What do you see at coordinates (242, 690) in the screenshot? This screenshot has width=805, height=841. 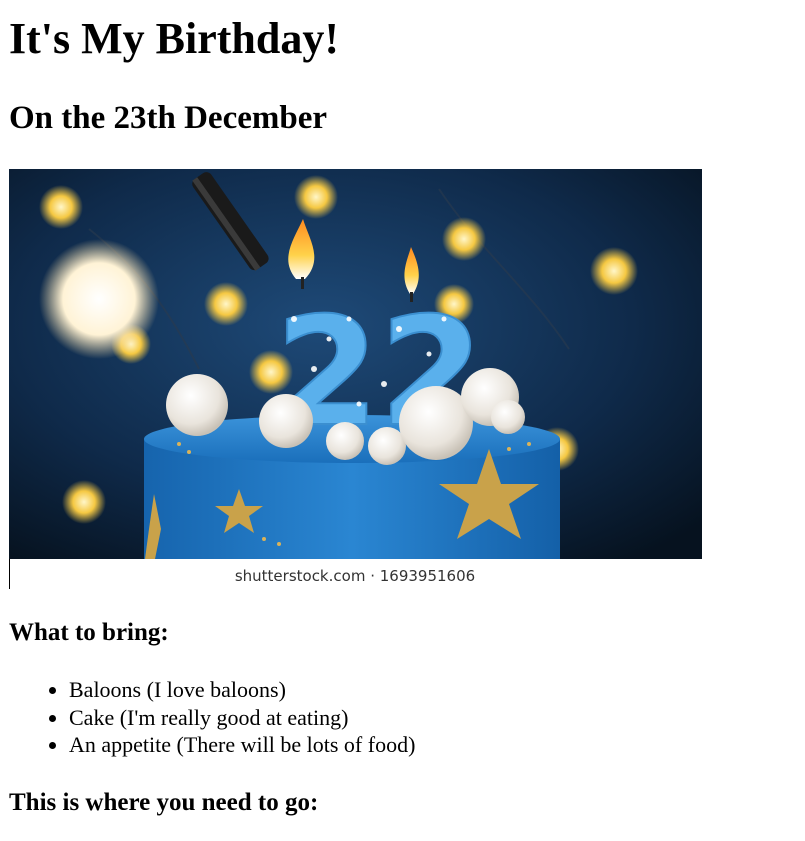 I see `list-item: Baloons (I love baloons)` at bounding box center [242, 690].